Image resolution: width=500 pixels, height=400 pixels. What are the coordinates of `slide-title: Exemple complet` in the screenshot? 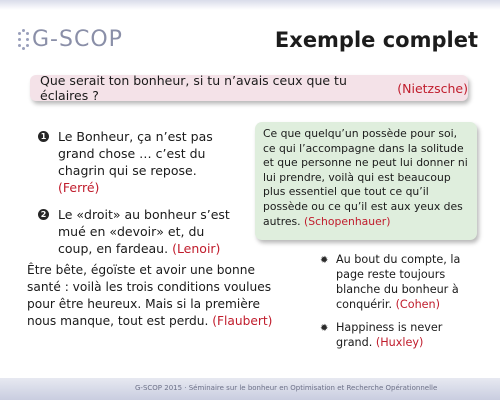 It's located at (376, 40).